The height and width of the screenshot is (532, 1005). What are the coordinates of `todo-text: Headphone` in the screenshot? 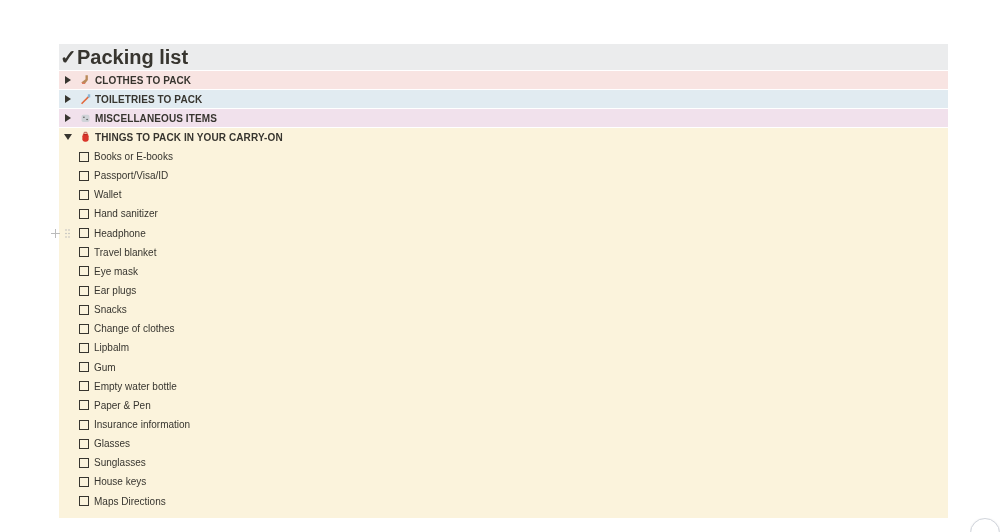 It's located at (120, 233).